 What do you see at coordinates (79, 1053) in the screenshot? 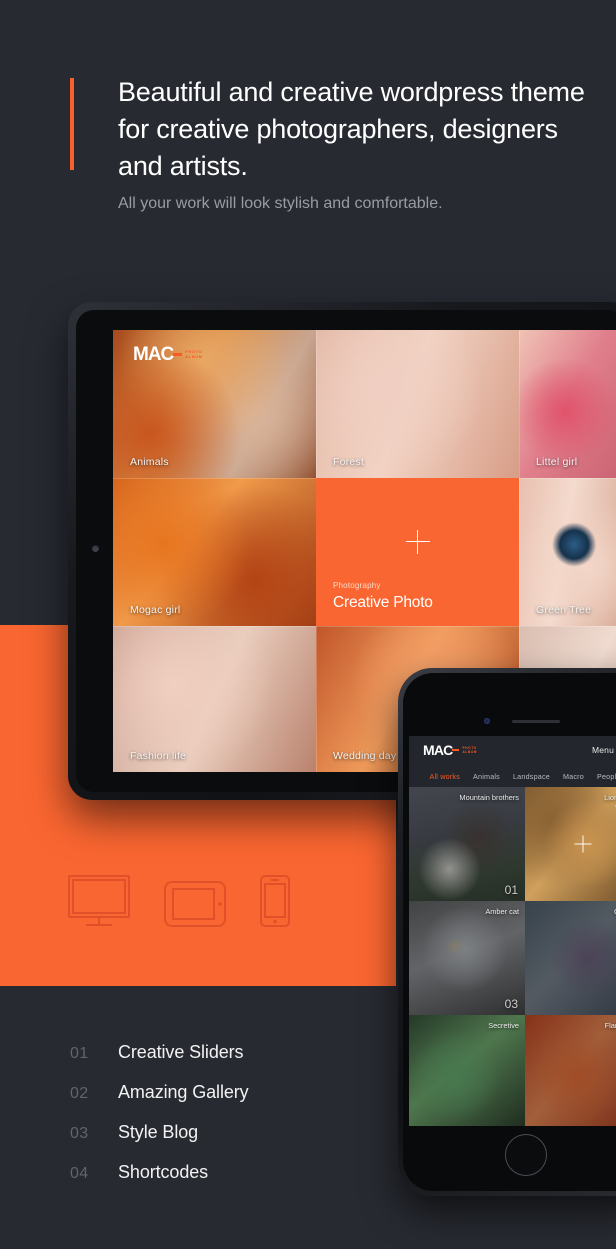
I see `feature-number: 01` at bounding box center [79, 1053].